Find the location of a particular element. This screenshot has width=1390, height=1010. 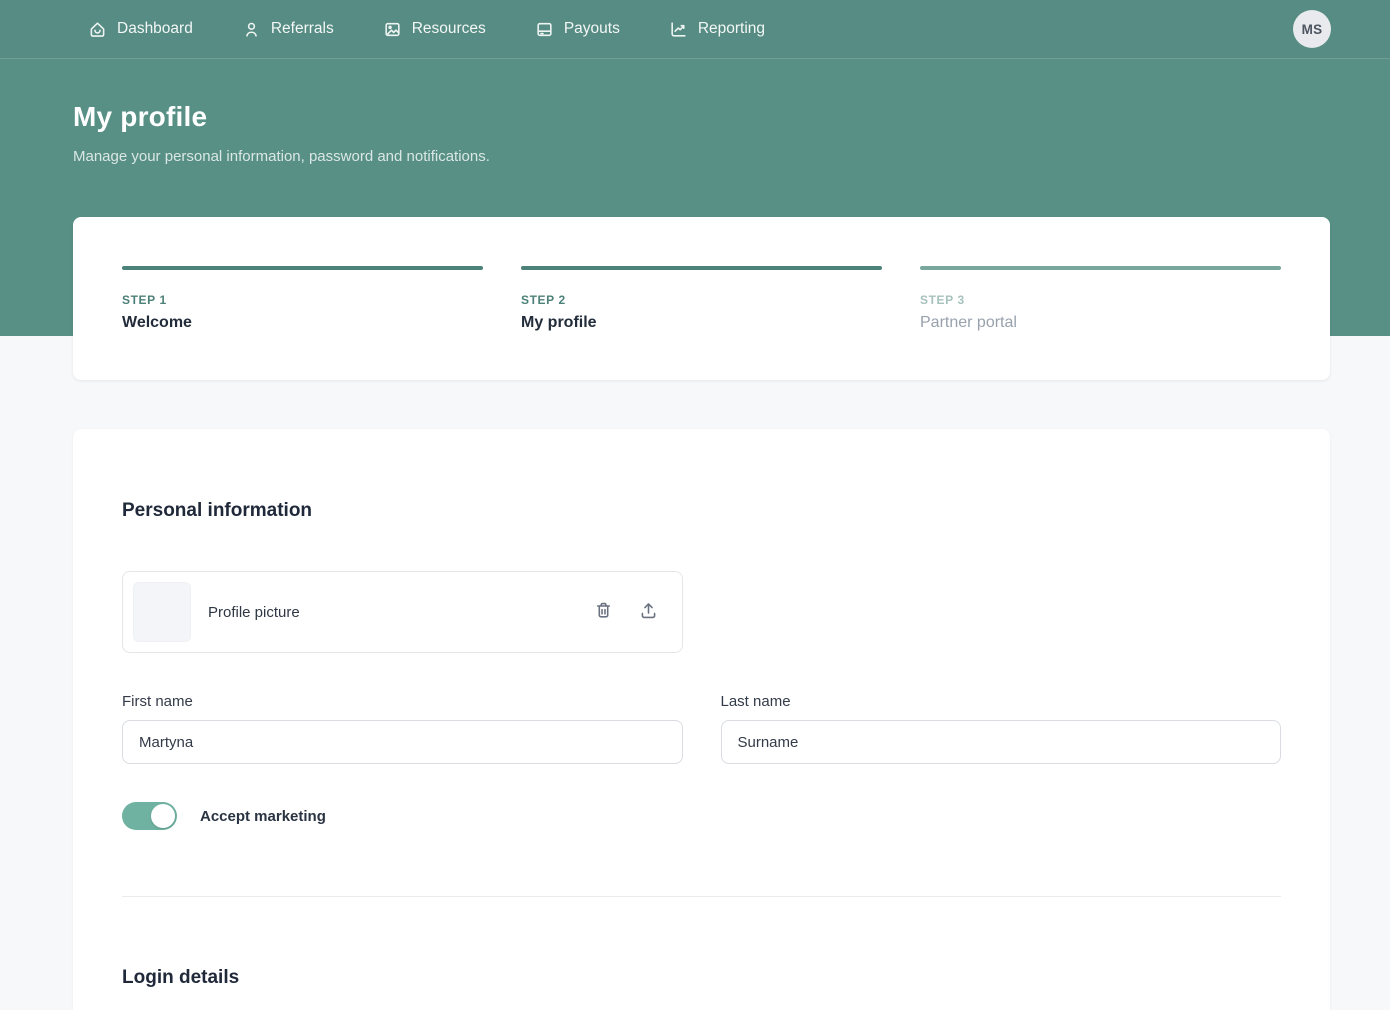

step-label: STEP 1 is located at coordinates (144, 300).